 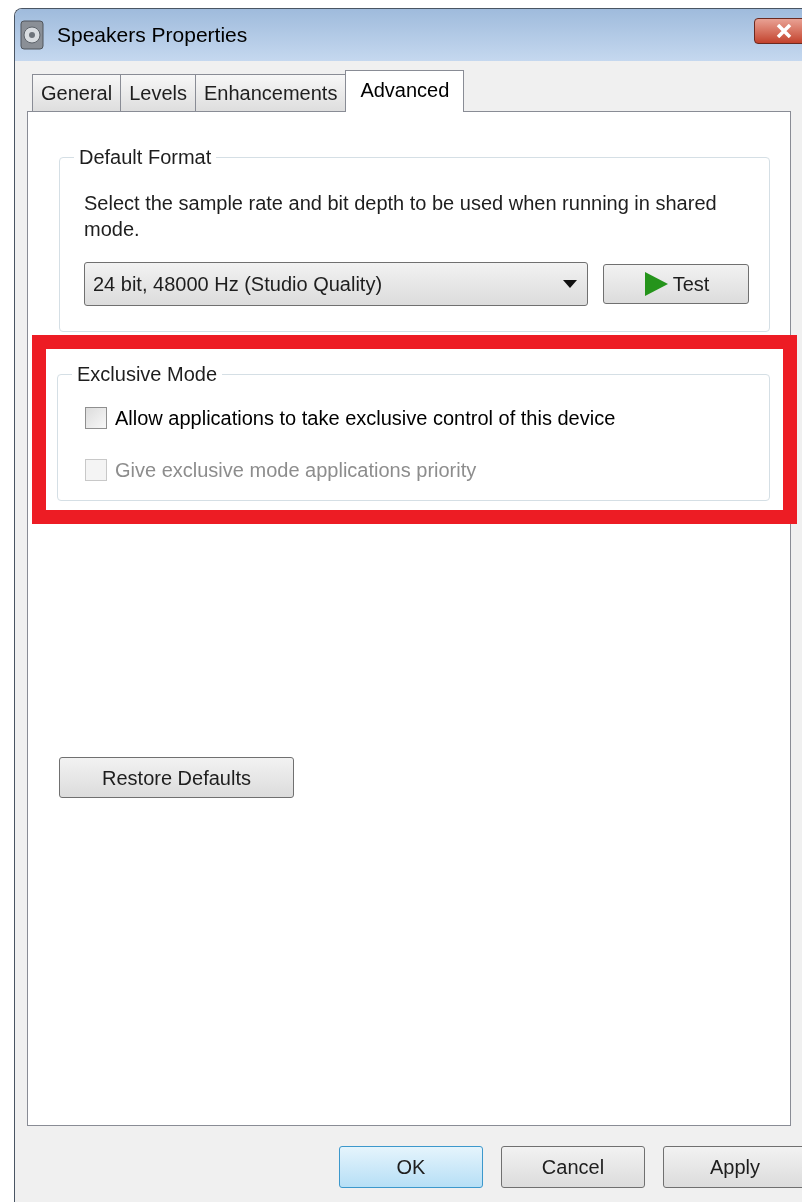 What do you see at coordinates (296, 470) in the screenshot?
I see `checkbox-label: Give exclusive mode applications priority` at bounding box center [296, 470].